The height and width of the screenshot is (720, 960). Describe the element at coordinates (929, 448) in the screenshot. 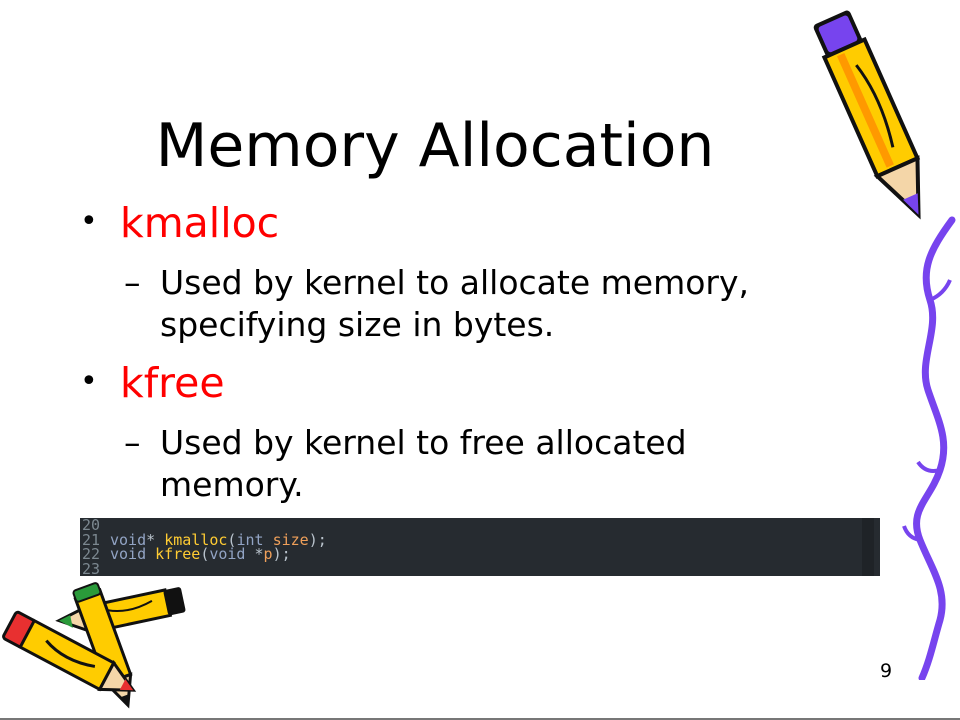

I see `vine-decoration-icon` at that location.